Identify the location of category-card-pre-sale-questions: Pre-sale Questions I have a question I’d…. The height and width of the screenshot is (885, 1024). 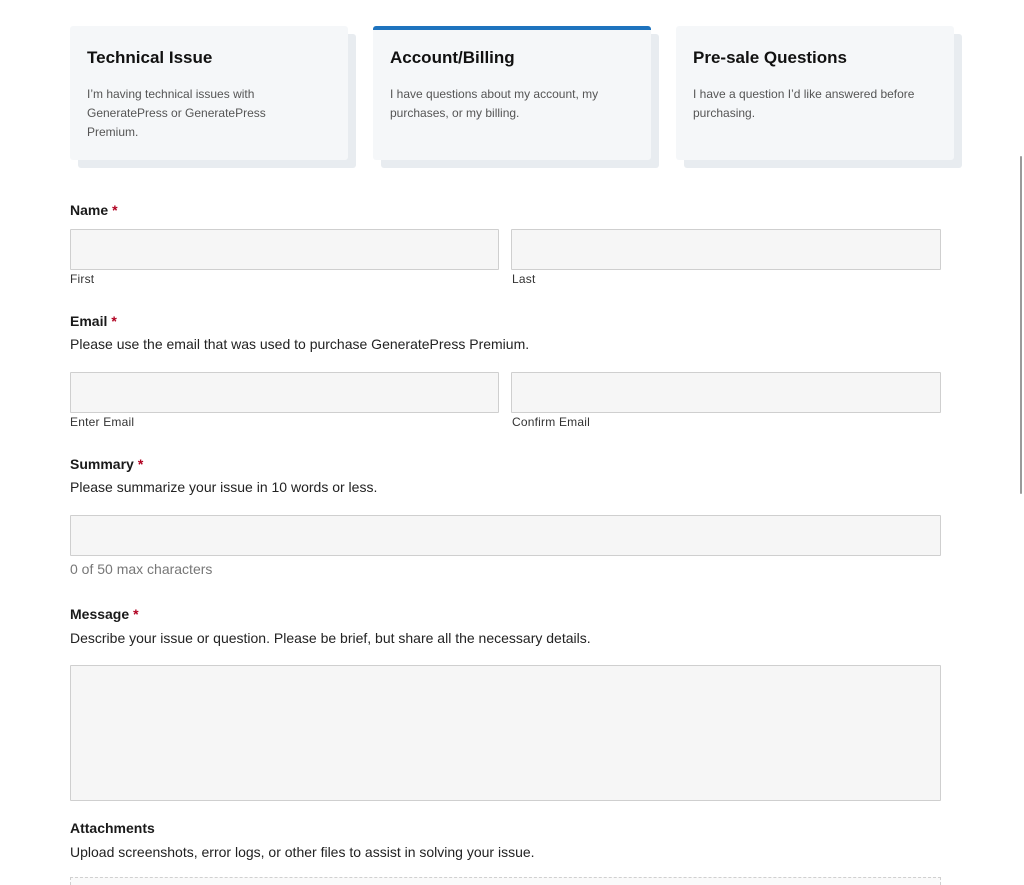
(815, 93).